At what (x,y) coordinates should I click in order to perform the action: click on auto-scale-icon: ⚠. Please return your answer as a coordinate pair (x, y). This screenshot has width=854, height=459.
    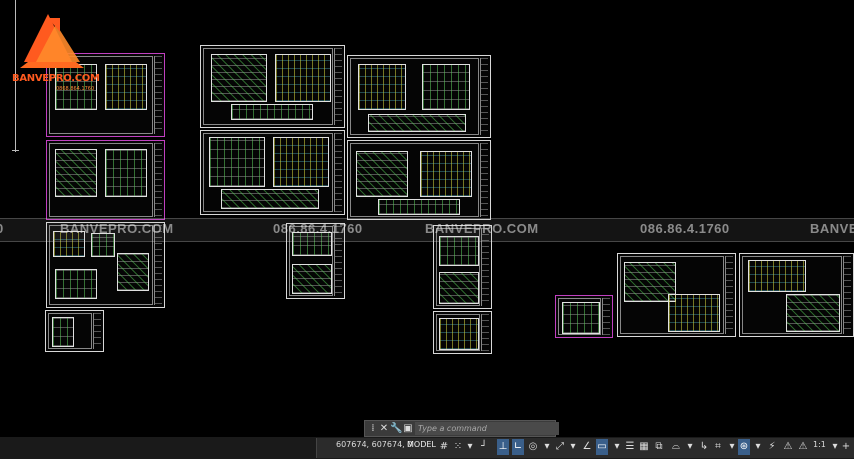
    Looking at the image, I should click on (788, 447).